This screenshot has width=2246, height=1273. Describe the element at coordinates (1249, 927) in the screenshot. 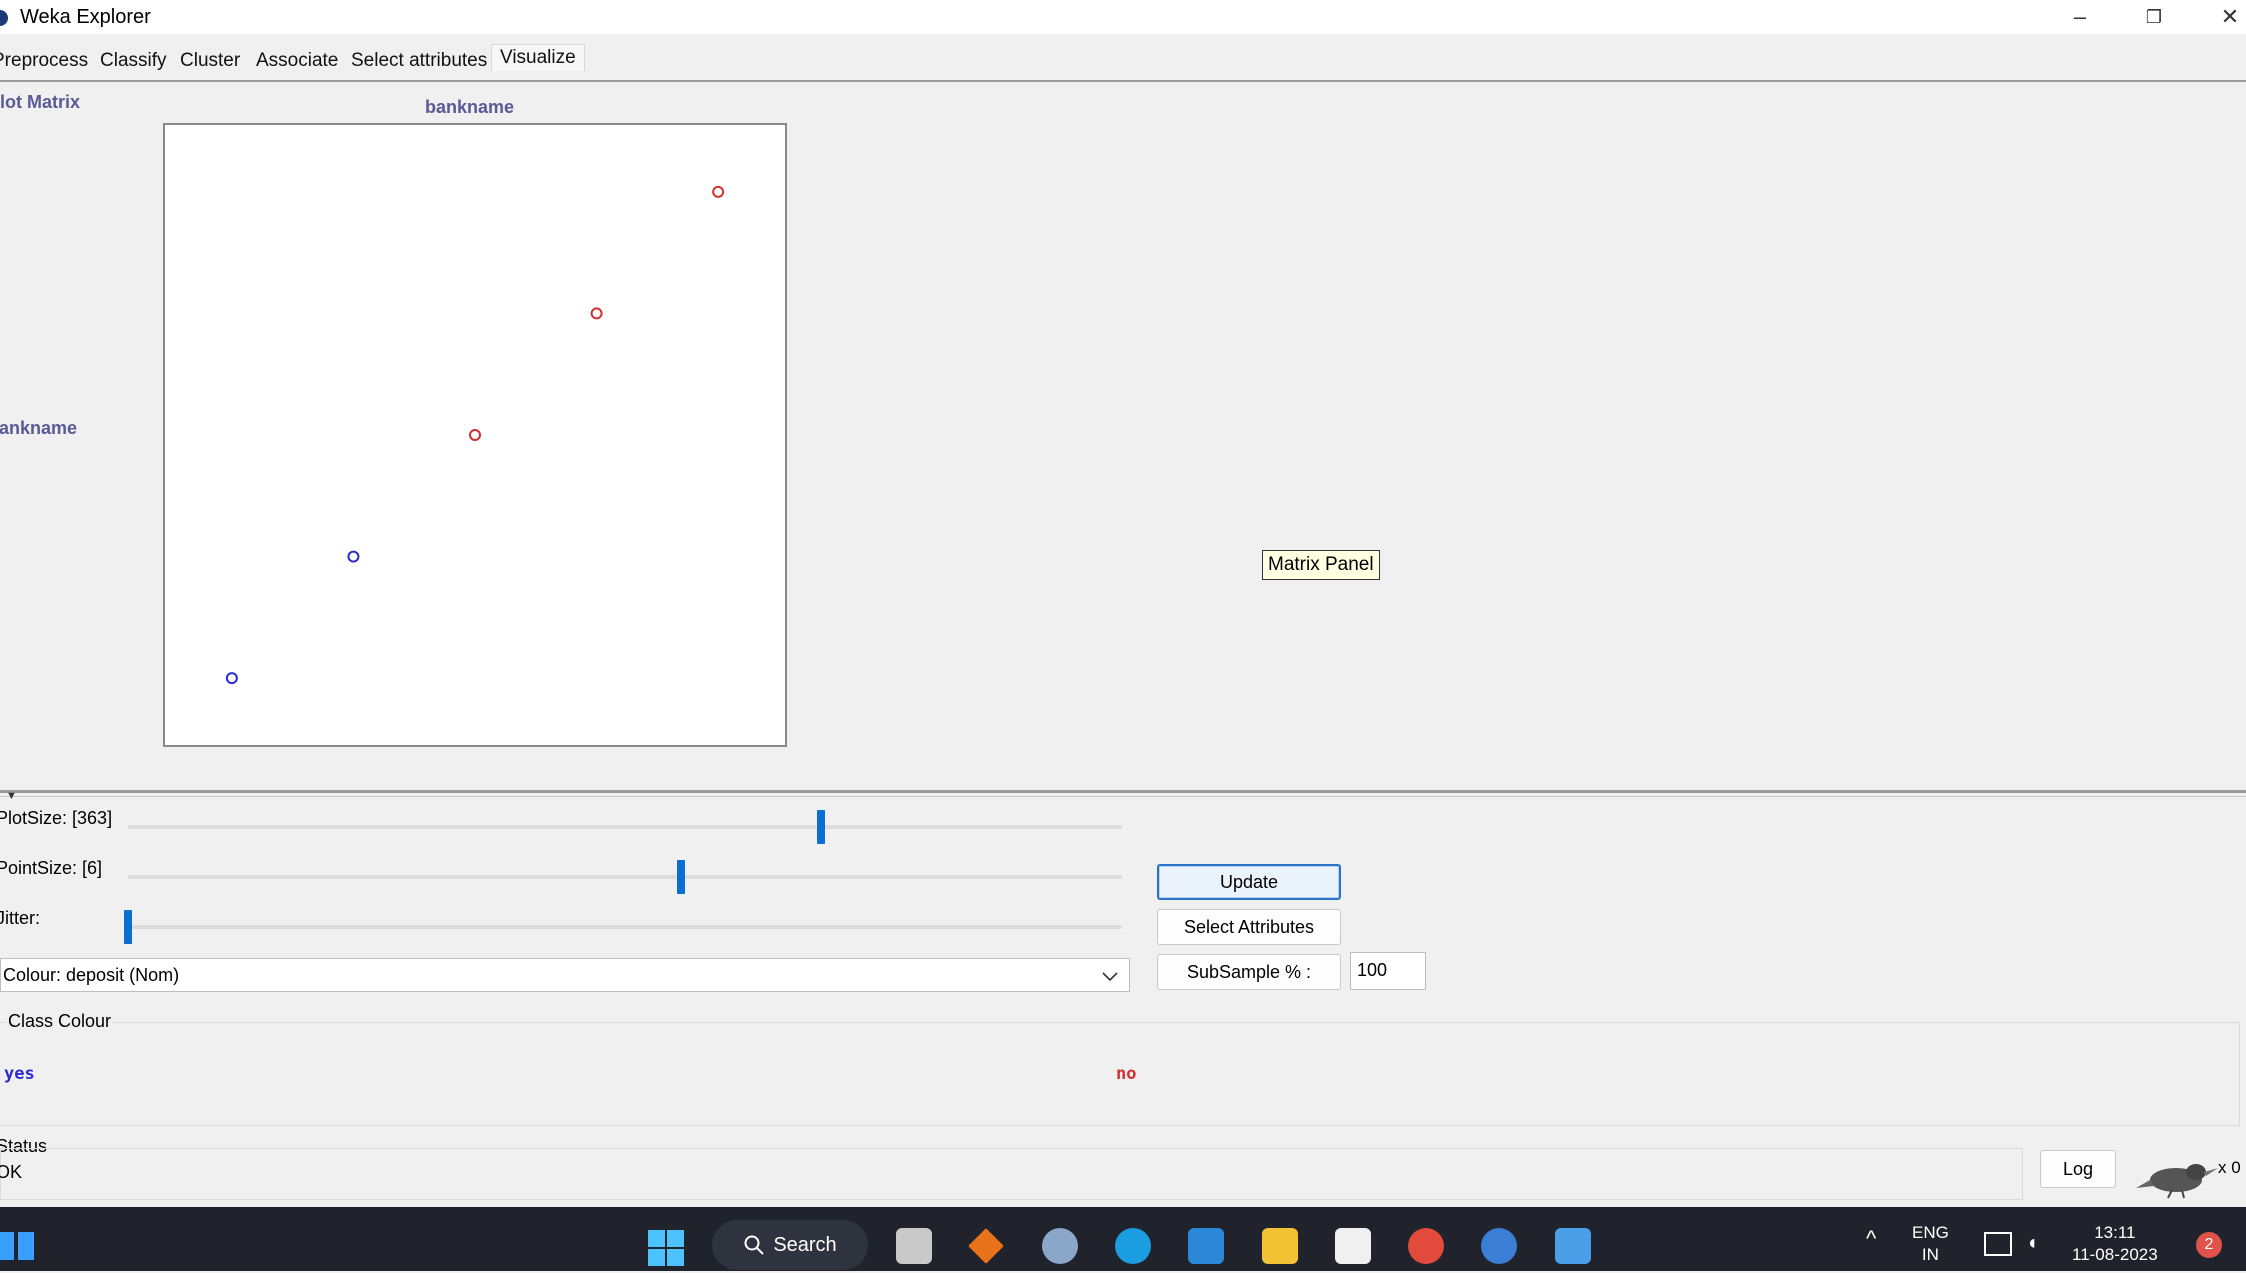

I see `select-attributes-button: Select Attributes` at that location.